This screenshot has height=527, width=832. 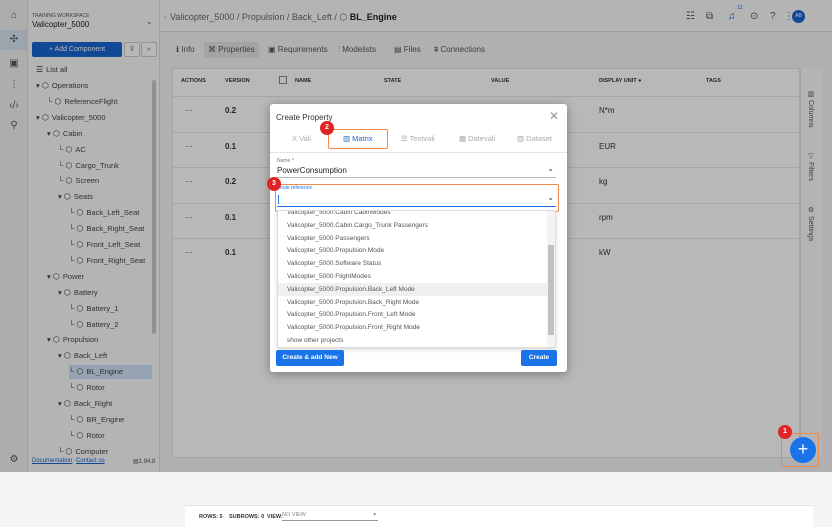 What do you see at coordinates (312, 170) in the screenshot?
I see `name-value: PowerConsumption` at bounding box center [312, 170].